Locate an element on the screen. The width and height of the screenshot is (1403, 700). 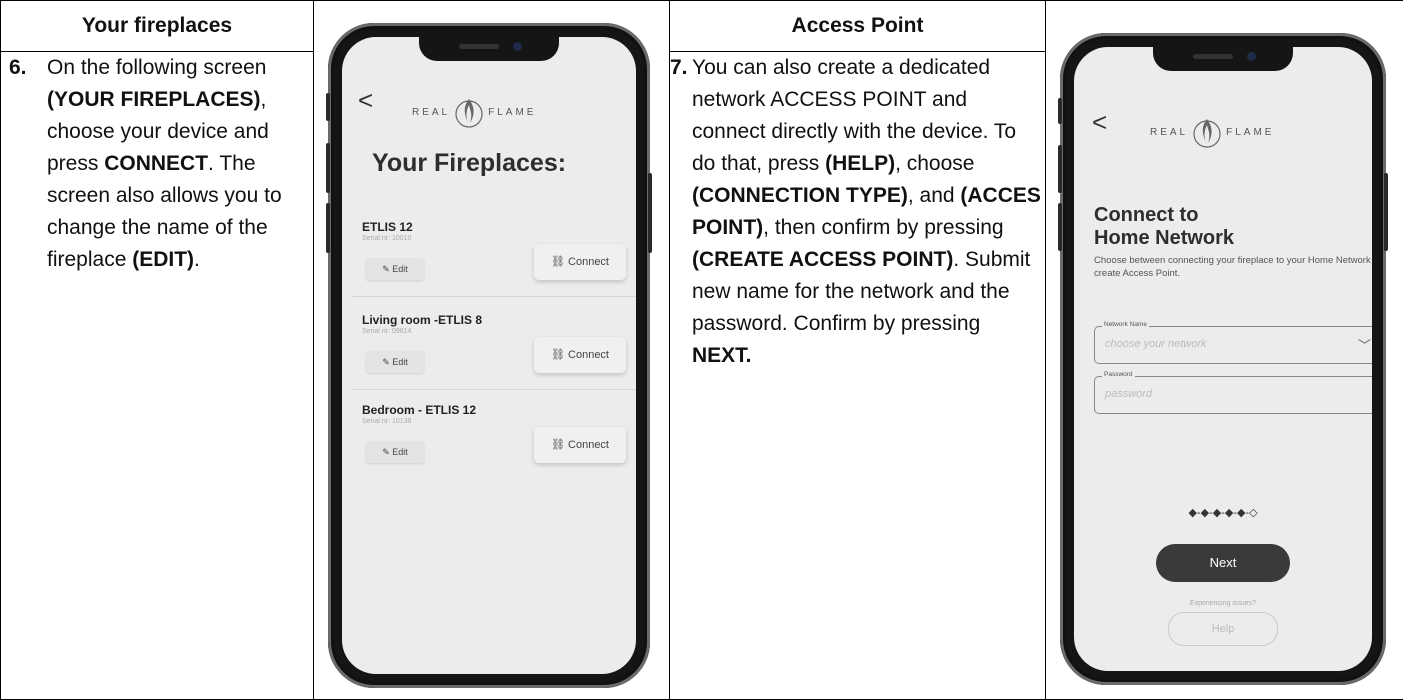
text-segment: (CREATE ACCESS POINT) is located at coordinates (823, 259).